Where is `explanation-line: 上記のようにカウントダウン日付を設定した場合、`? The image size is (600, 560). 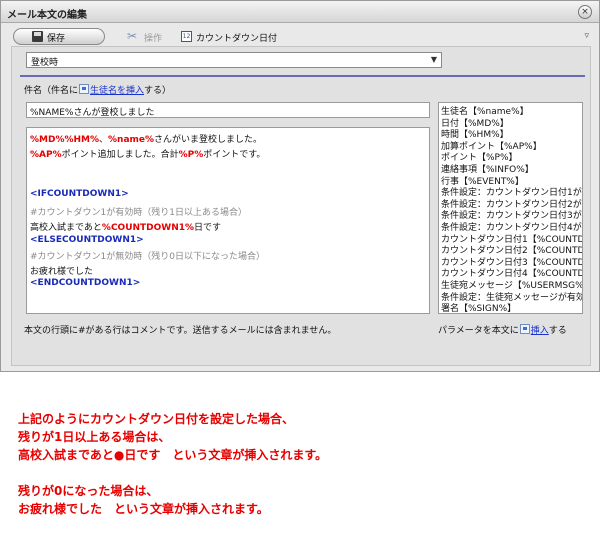
explanation-line: 上記のようにカウントダウン日付を設定した場合、 is located at coordinates (156, 419).